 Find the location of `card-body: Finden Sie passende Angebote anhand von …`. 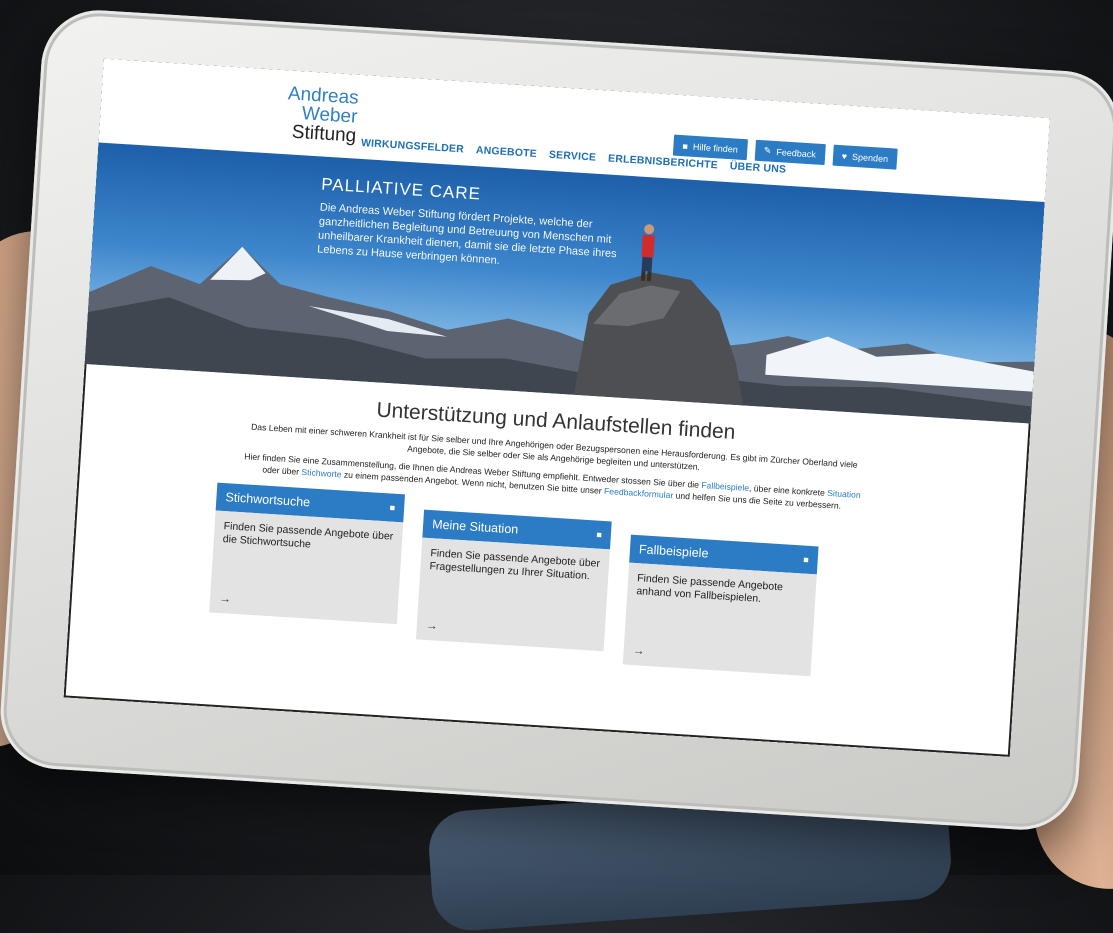

card-body: Finden Sie passende Angebote anhand von … is located at coordinates (719, 619).